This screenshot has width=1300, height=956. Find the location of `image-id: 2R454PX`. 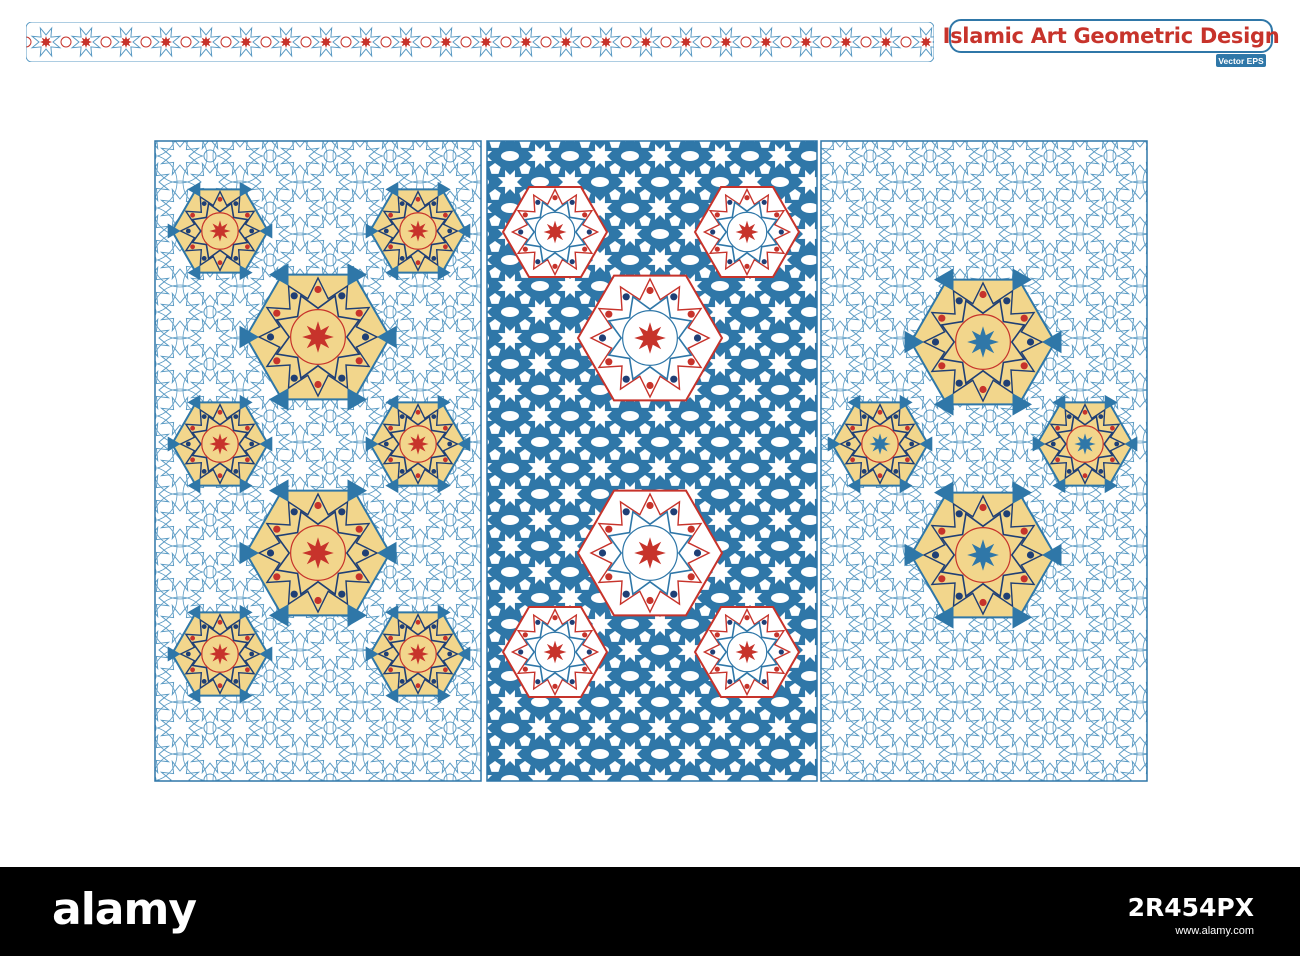

image-id: 2R454PX is located at coordinates (1190, 907).